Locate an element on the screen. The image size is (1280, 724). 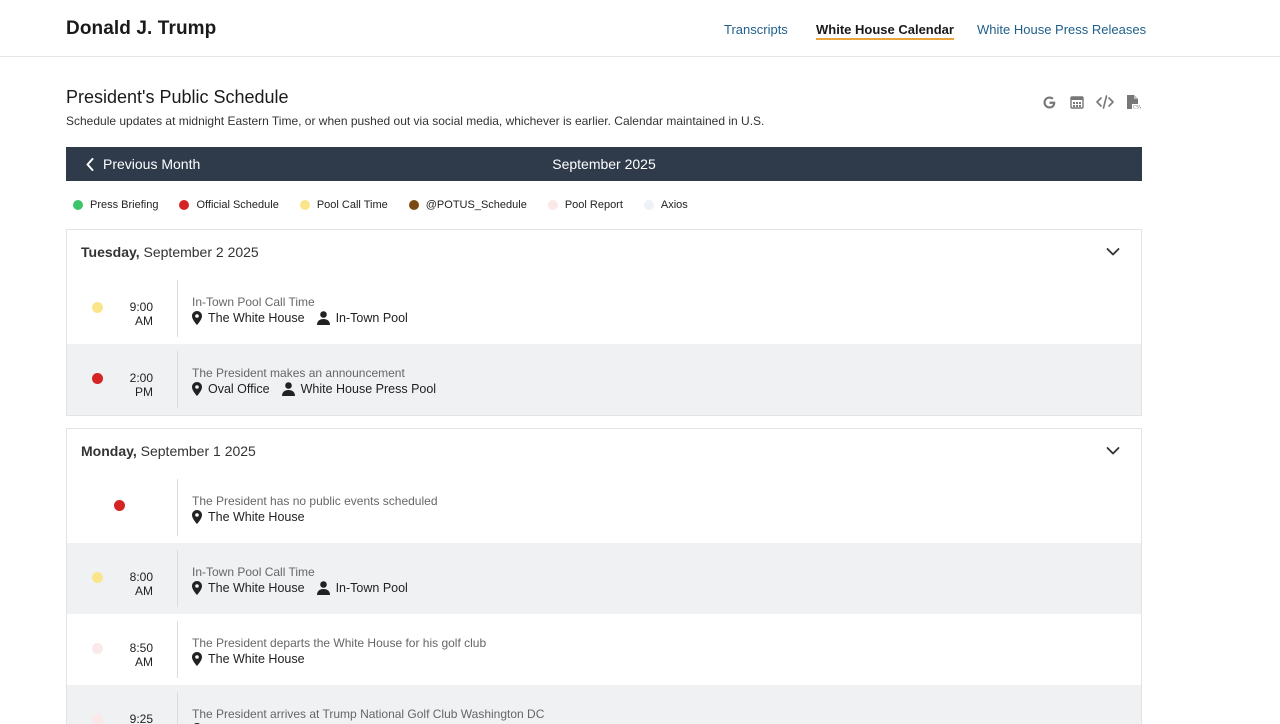
legend-item-pool-report: Pool Report is located at coordinates (585, 205).